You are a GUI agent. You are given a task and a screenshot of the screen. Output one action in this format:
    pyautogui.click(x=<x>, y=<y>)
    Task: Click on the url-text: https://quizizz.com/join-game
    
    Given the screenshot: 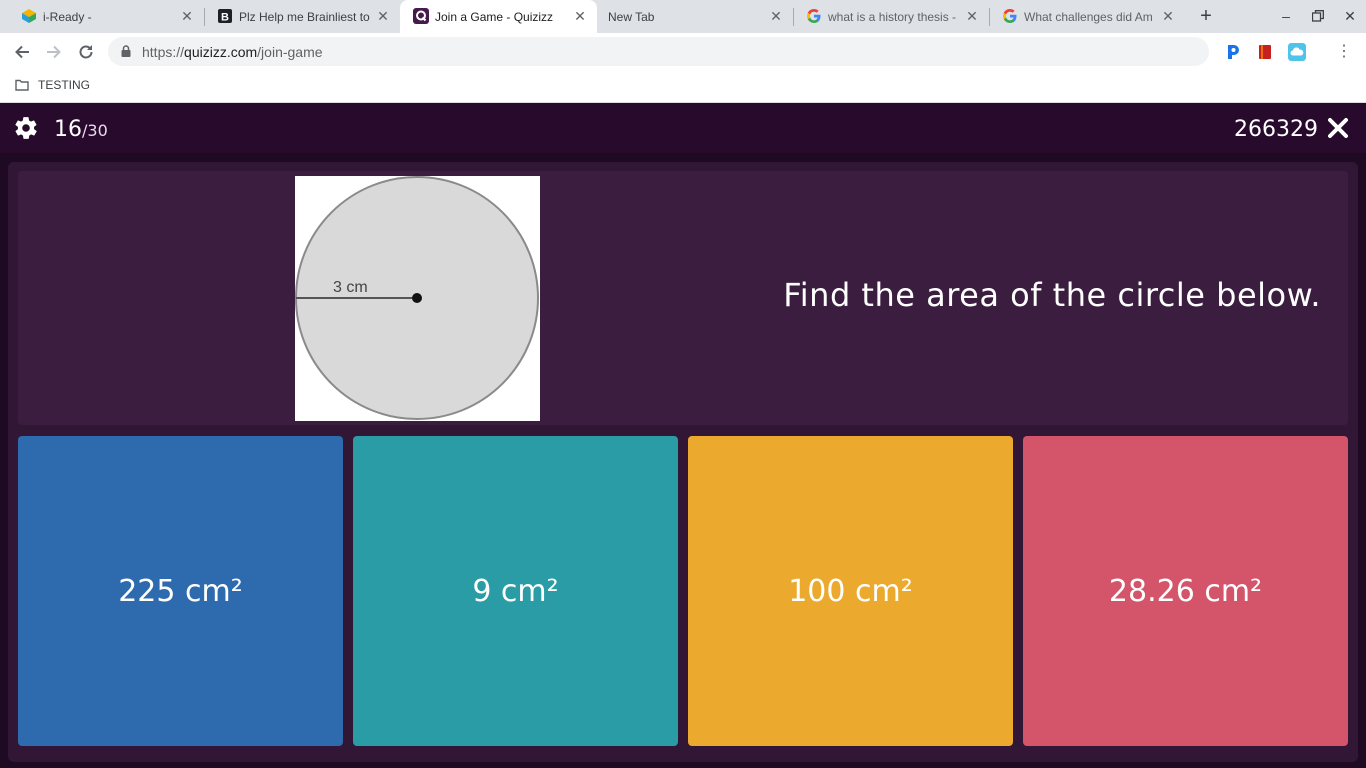 What is the action you would take?
    pyautogui.click(x=232, y=52)
    